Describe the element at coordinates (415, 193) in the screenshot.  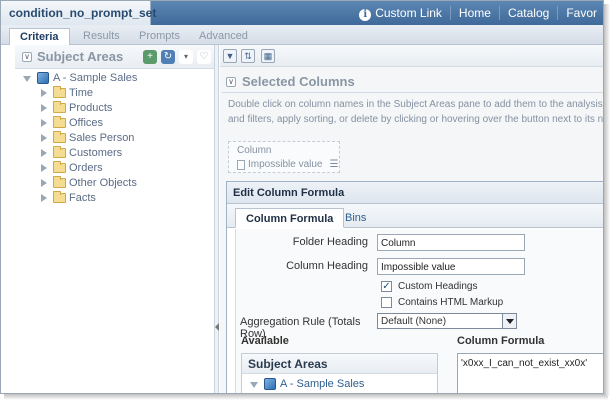
I see `dialog-title: Edit Column Formula` at that location.